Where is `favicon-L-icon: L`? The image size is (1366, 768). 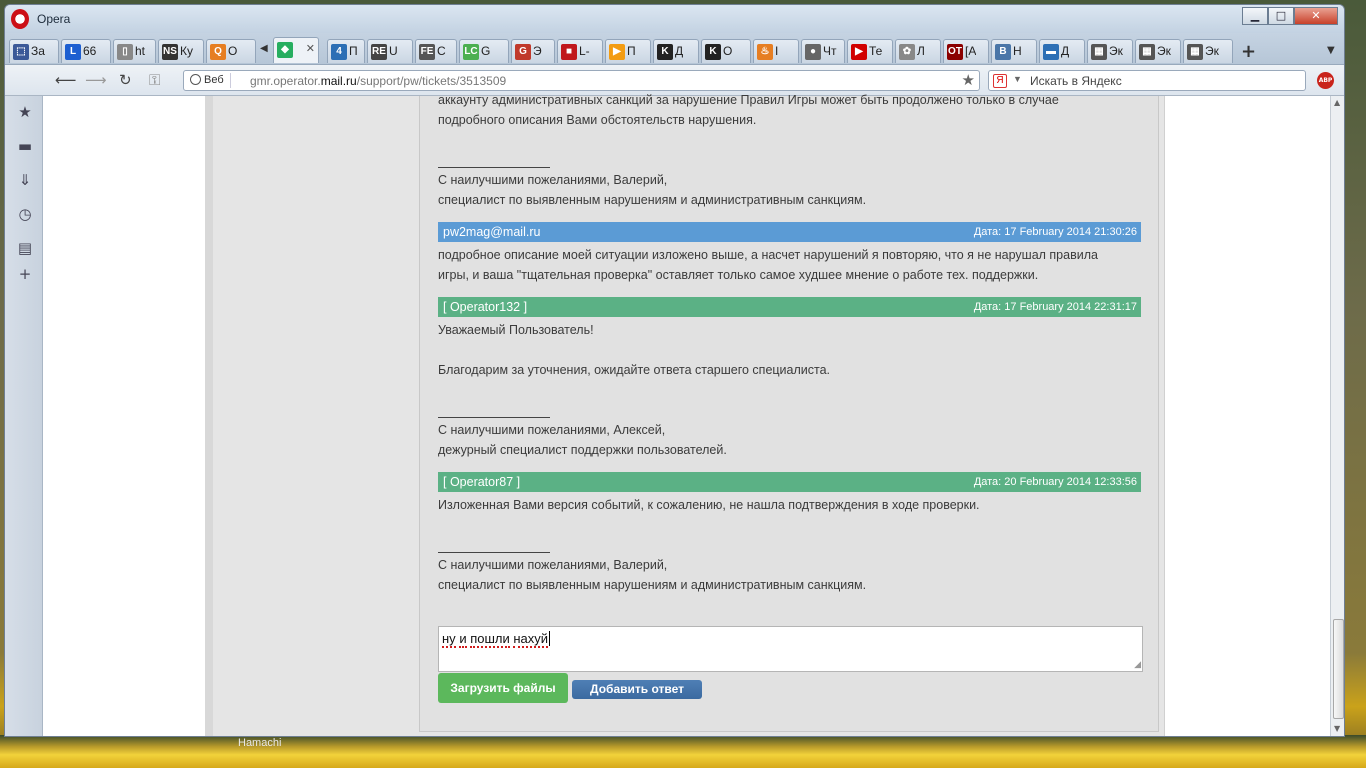
favicon-L-icon: L is located at coordinates (73, 52).